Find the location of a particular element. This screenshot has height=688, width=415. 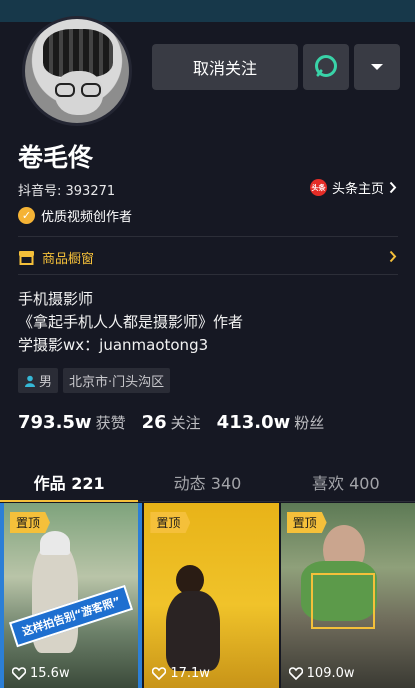

like-count: 109.0w is located at coordinates (321, 673).